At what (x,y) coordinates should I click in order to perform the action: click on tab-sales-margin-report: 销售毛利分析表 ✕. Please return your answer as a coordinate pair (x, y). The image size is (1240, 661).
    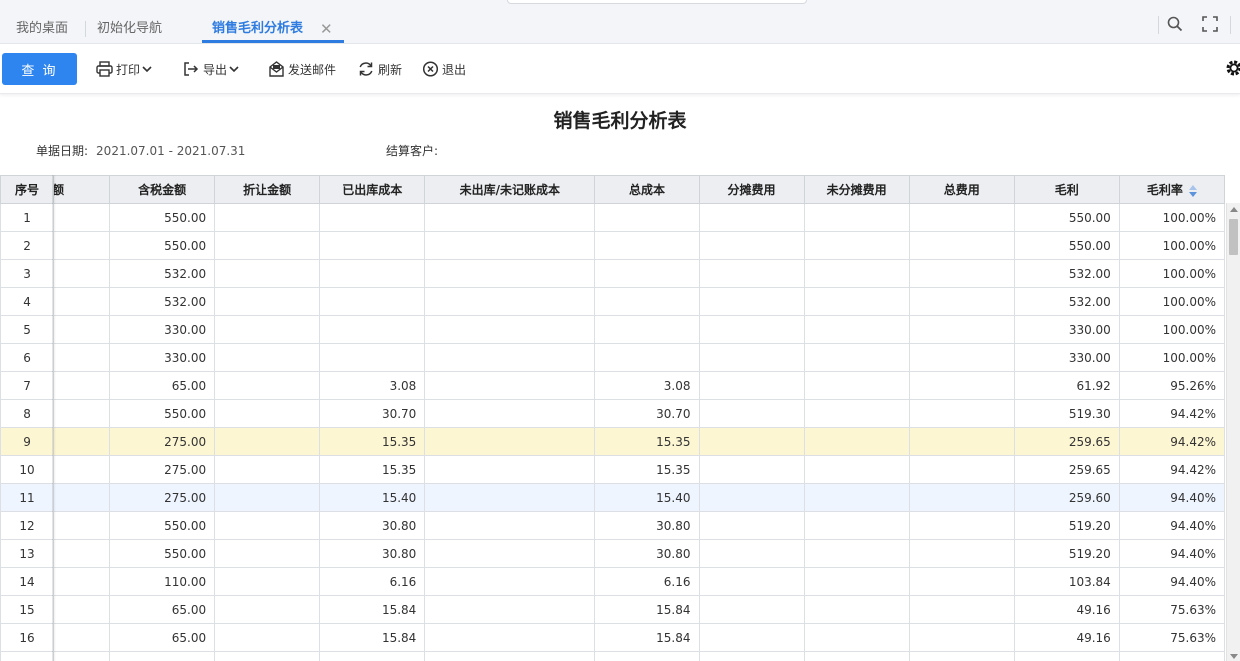
    Looking at the image, I should click on (273, 21).